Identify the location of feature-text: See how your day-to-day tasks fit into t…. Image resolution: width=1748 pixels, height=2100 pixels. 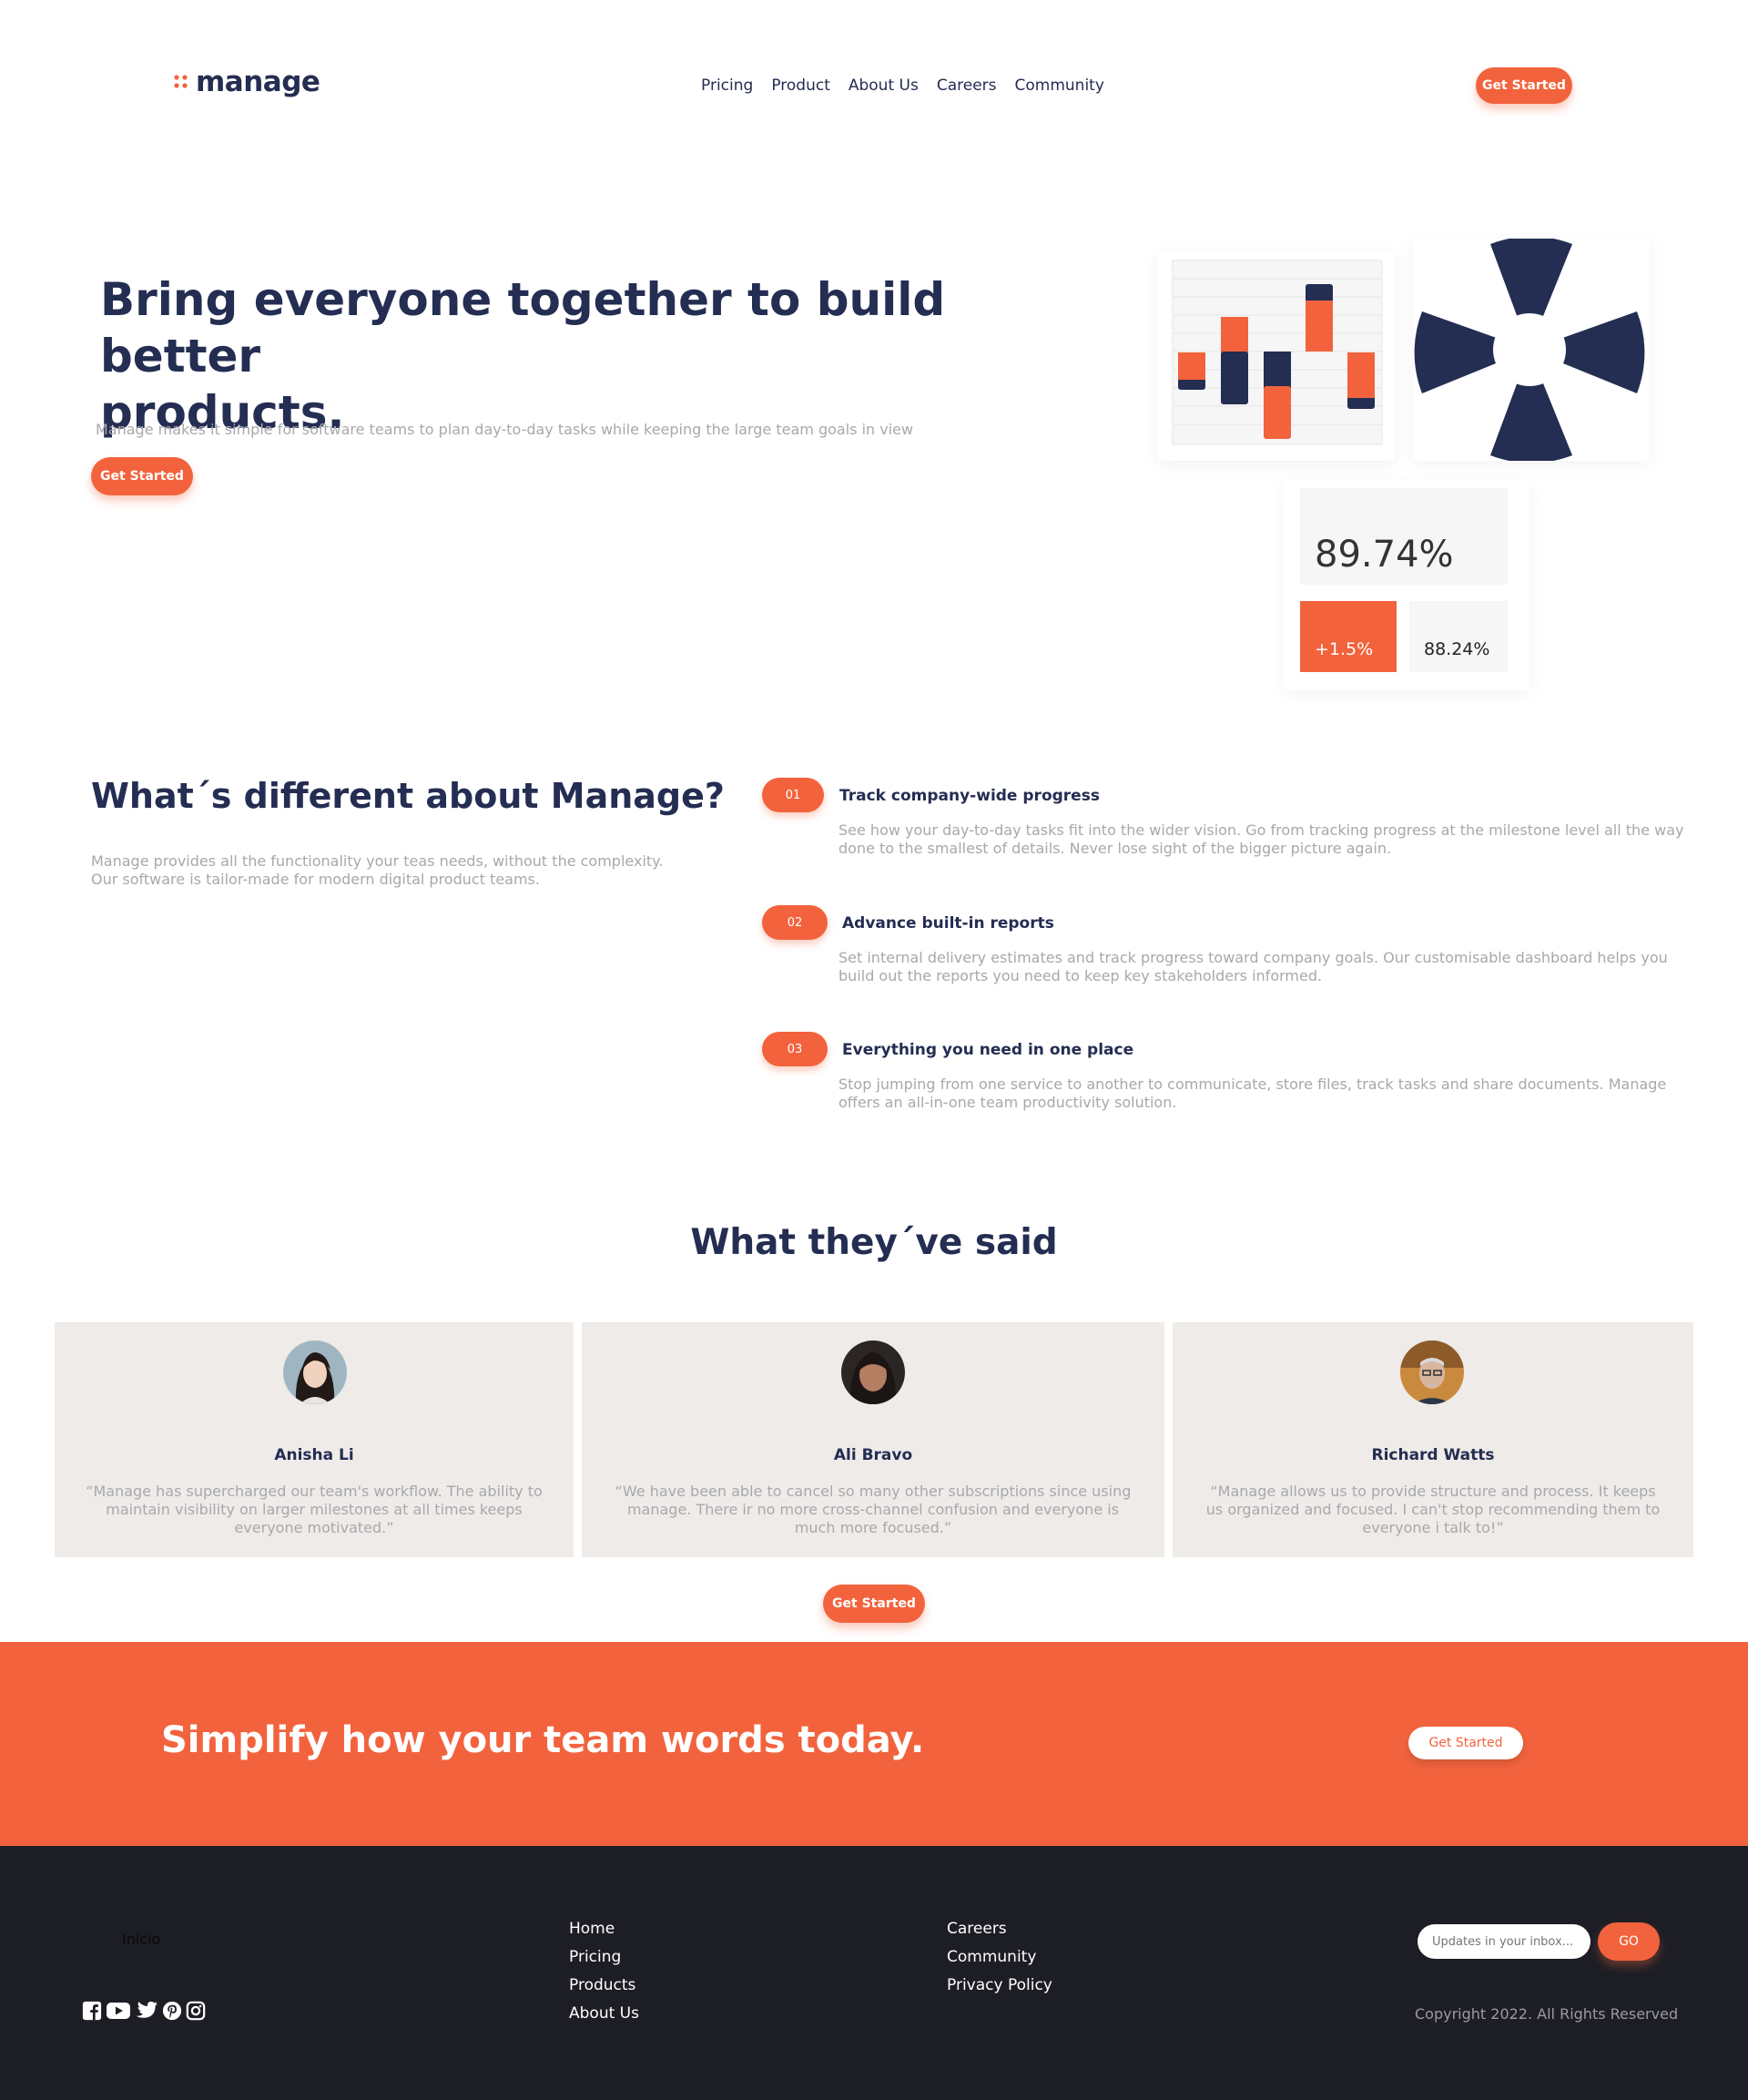
(1261, 839).